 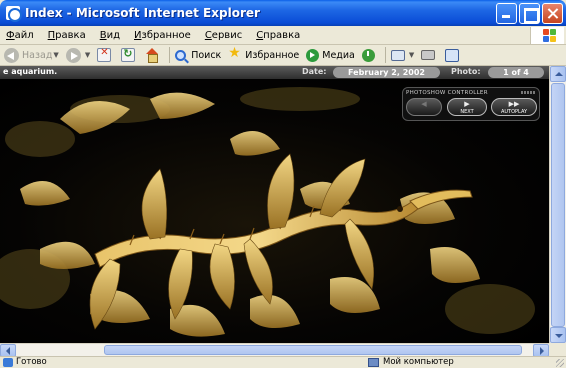 What do you see at coordinates (397, 55) in the screenshot?
I see `mail-icon` at bounding box center [397, 55].